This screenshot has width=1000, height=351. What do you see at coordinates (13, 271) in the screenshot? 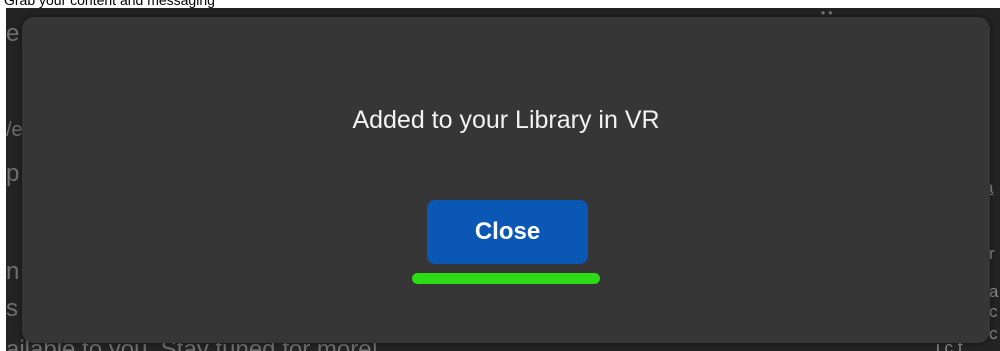
I see `background-text: n` at bounding box center [13, 271].